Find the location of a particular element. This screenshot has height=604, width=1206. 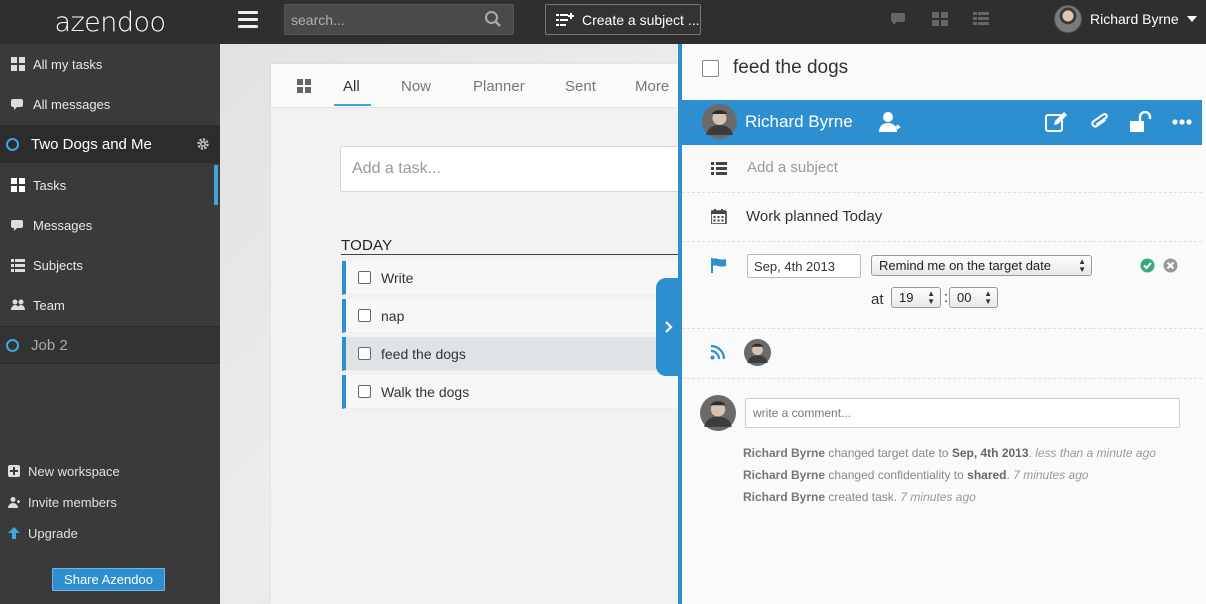

new-workspace-label: New workspace is located at coordinates (74, 471).